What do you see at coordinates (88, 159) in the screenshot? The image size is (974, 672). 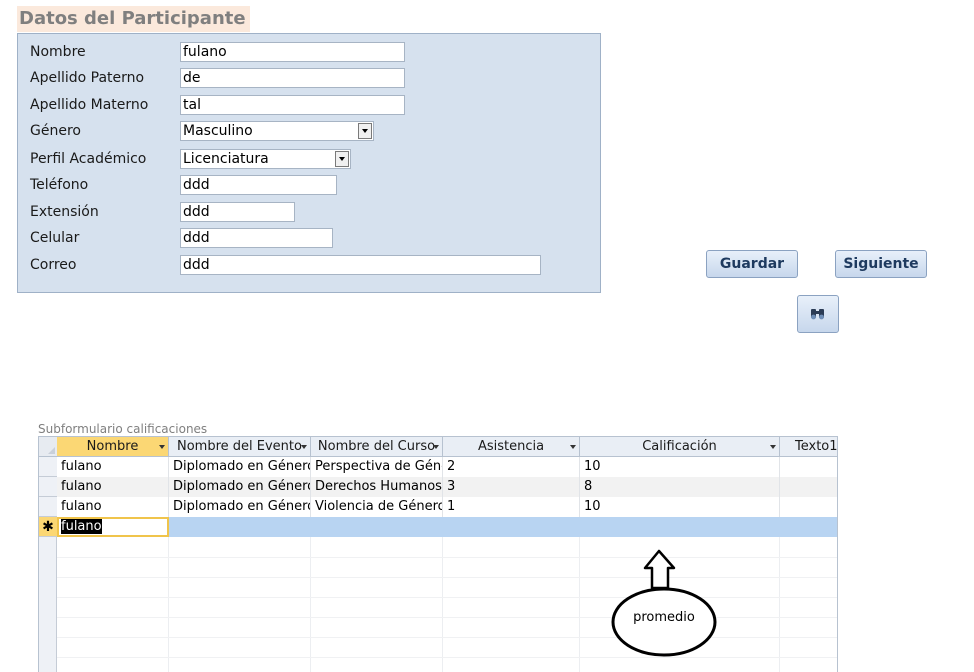 I see `label-perfil-academico: Perfil Académico` at bounding box center [88, 159].